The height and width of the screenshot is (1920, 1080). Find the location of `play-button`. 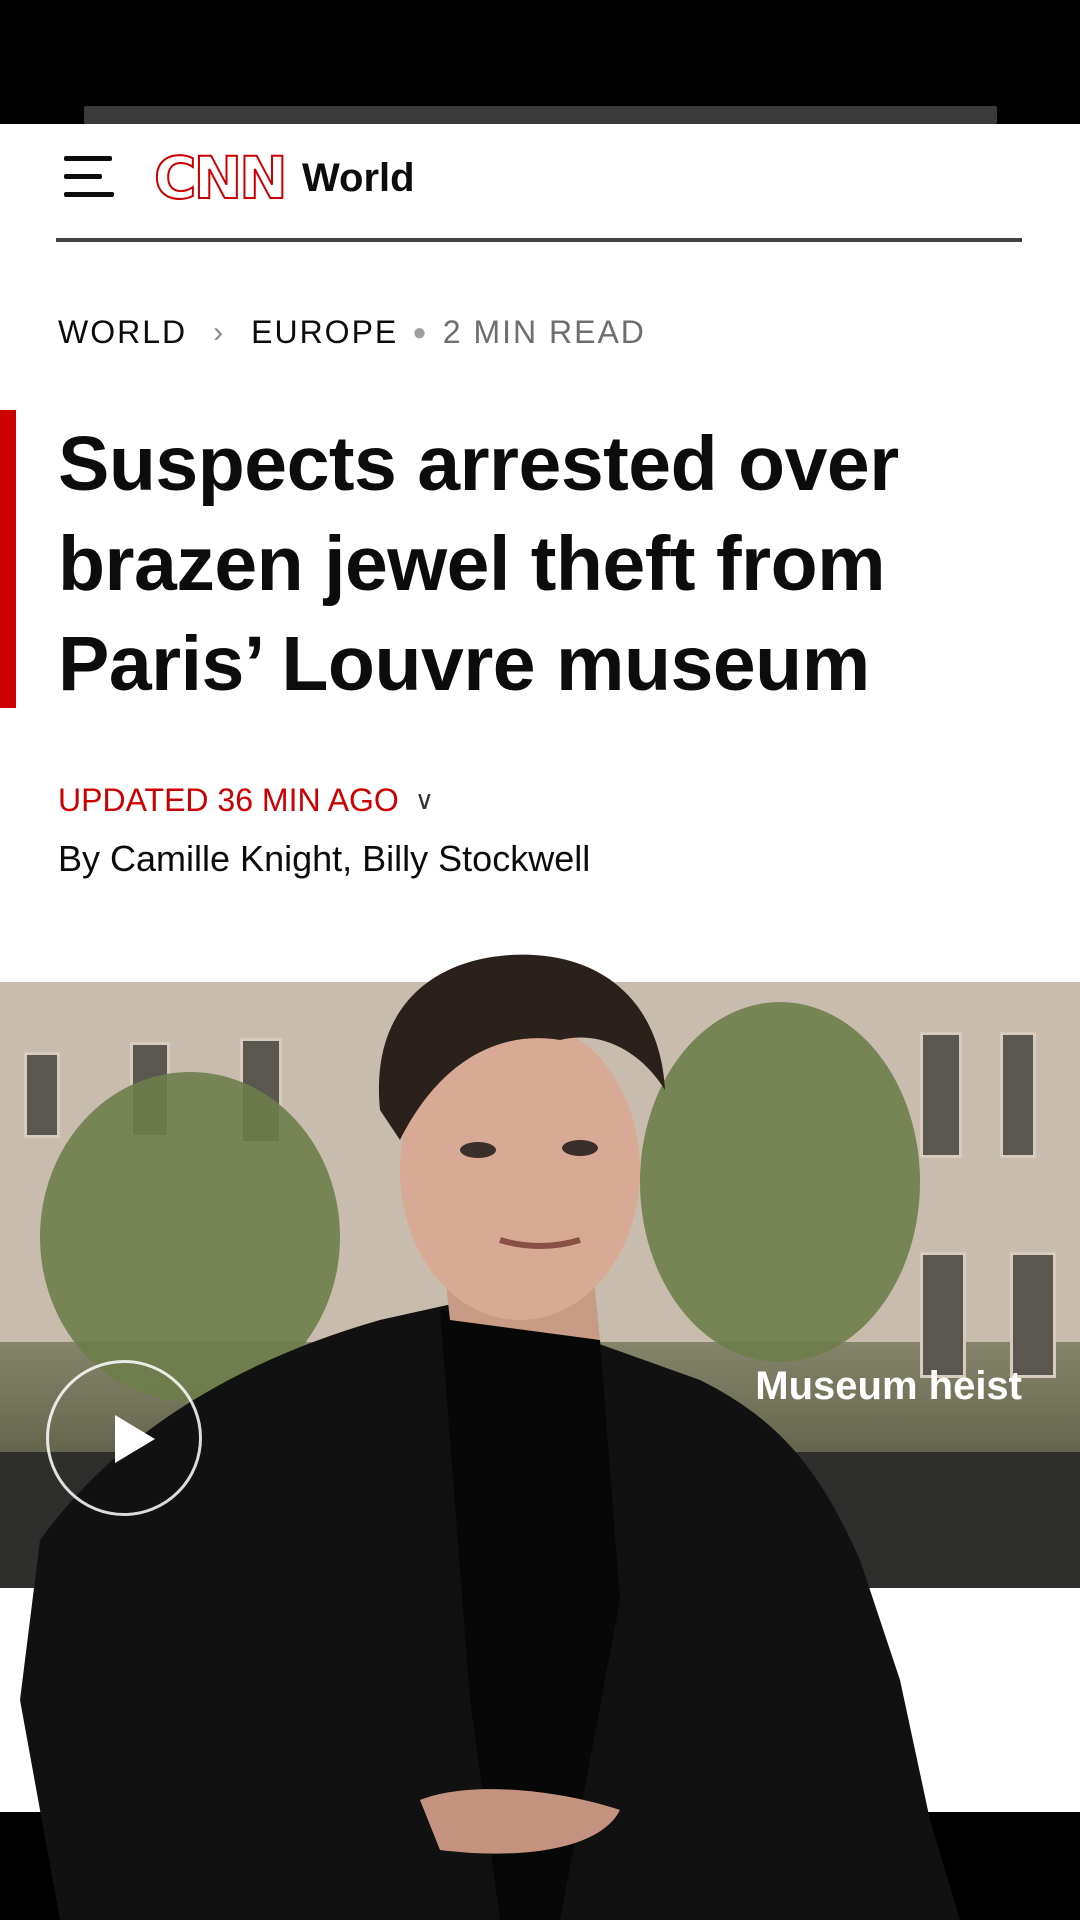

play-button is located at coordinates (124, 1438).